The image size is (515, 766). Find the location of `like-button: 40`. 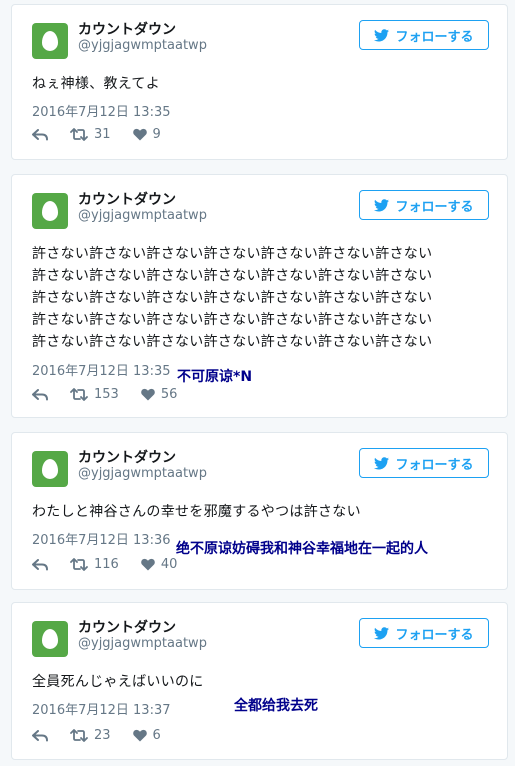

like-button: 40 is located at coordinates (159, 564).